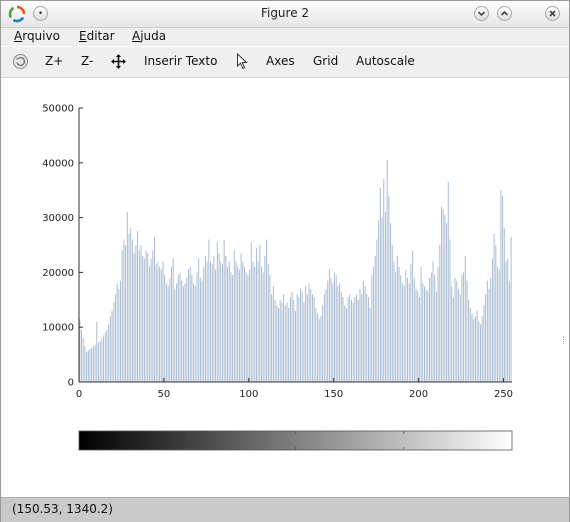  I want to click on x-tick-label: 100, so click(248, 394).